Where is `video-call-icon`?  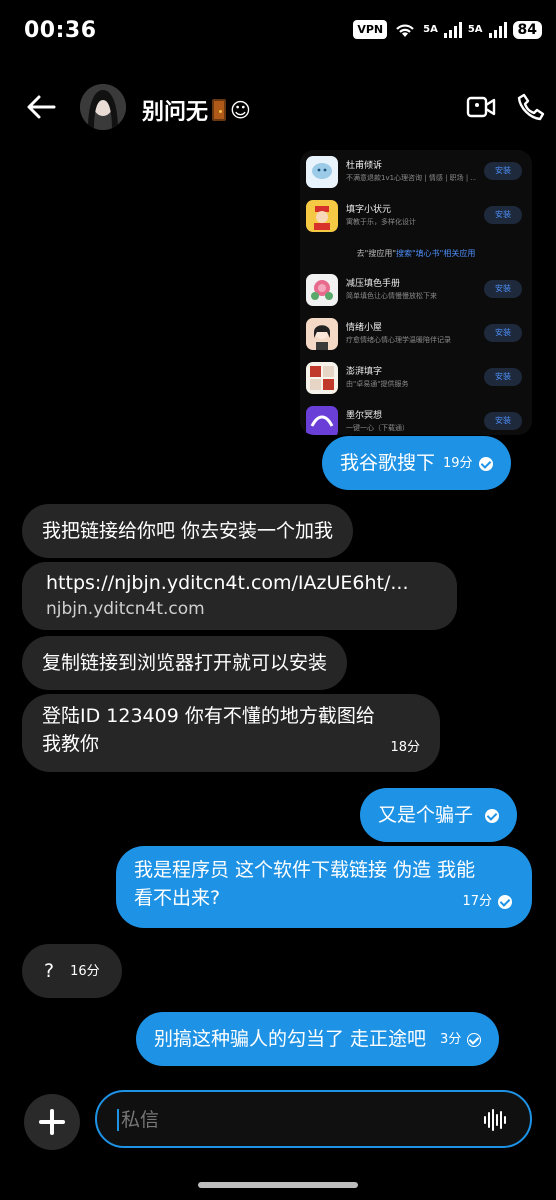
video-call-icon is located at coordinates (481, 107).